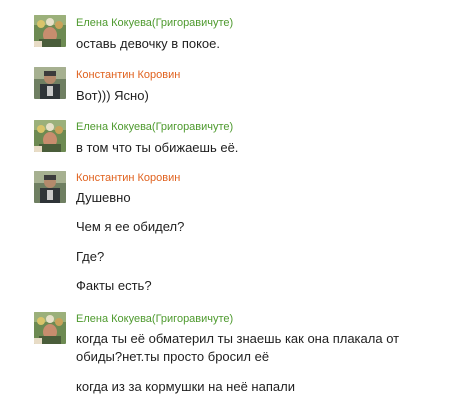 The height and width of the screenshot is (408, 467). What do you see at coordinates (173, 356) in the screenshot?
I see `message-text: обиды?нет.ты просто бросил её` at bounding box center [173, 356].